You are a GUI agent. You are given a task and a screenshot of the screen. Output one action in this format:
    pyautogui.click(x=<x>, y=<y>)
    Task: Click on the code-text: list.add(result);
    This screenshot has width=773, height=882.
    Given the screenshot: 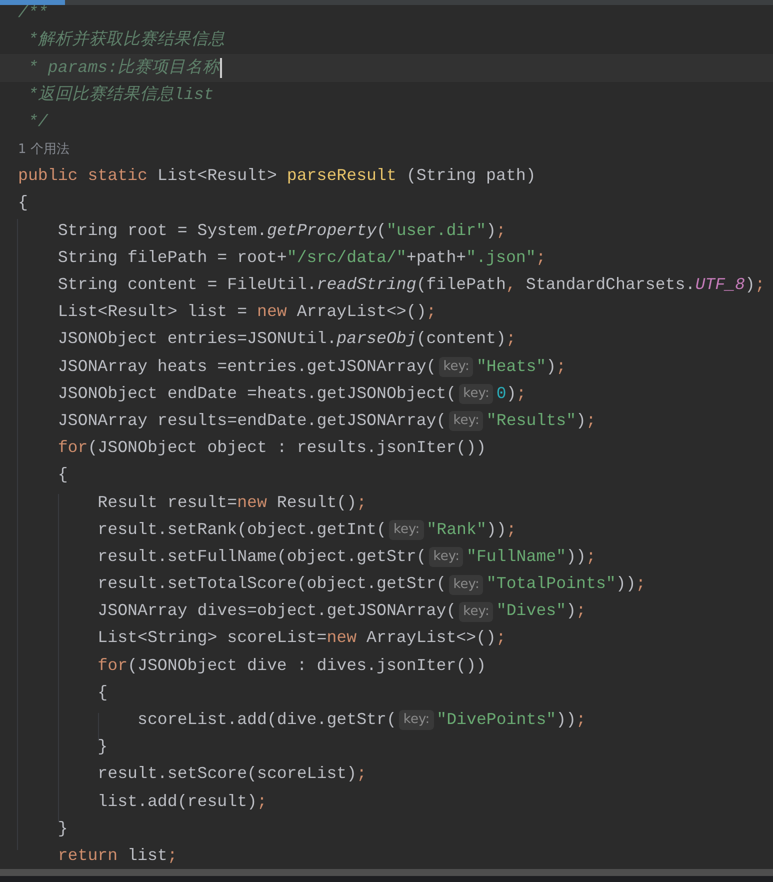 What is the action you would take?
    pyautogui.click(x=181, y=801)
    